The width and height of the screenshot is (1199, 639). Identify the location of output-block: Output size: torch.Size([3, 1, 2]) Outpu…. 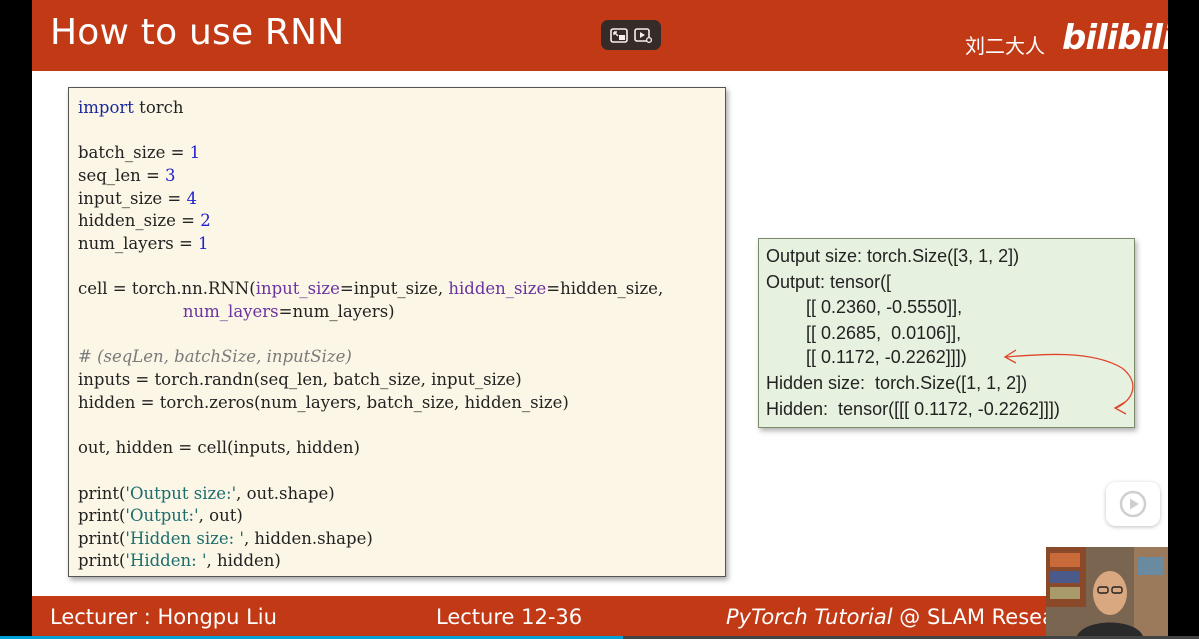
(946, 333).